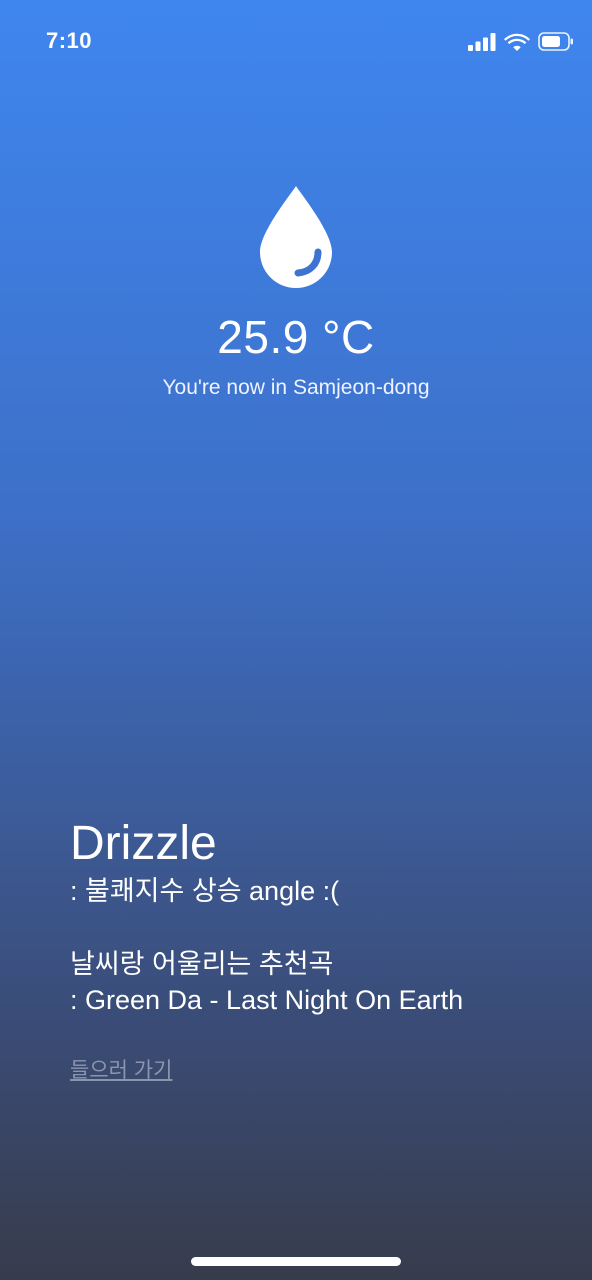  I want to click on raindrop-icon, so click(296, 237).